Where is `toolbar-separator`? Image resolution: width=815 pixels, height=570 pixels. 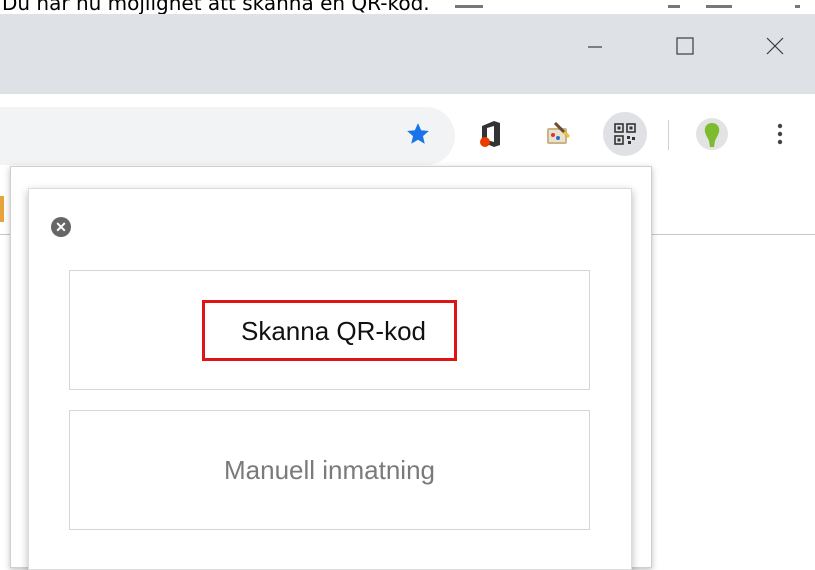
toolbar-separator is located at coordinates (668, 135).